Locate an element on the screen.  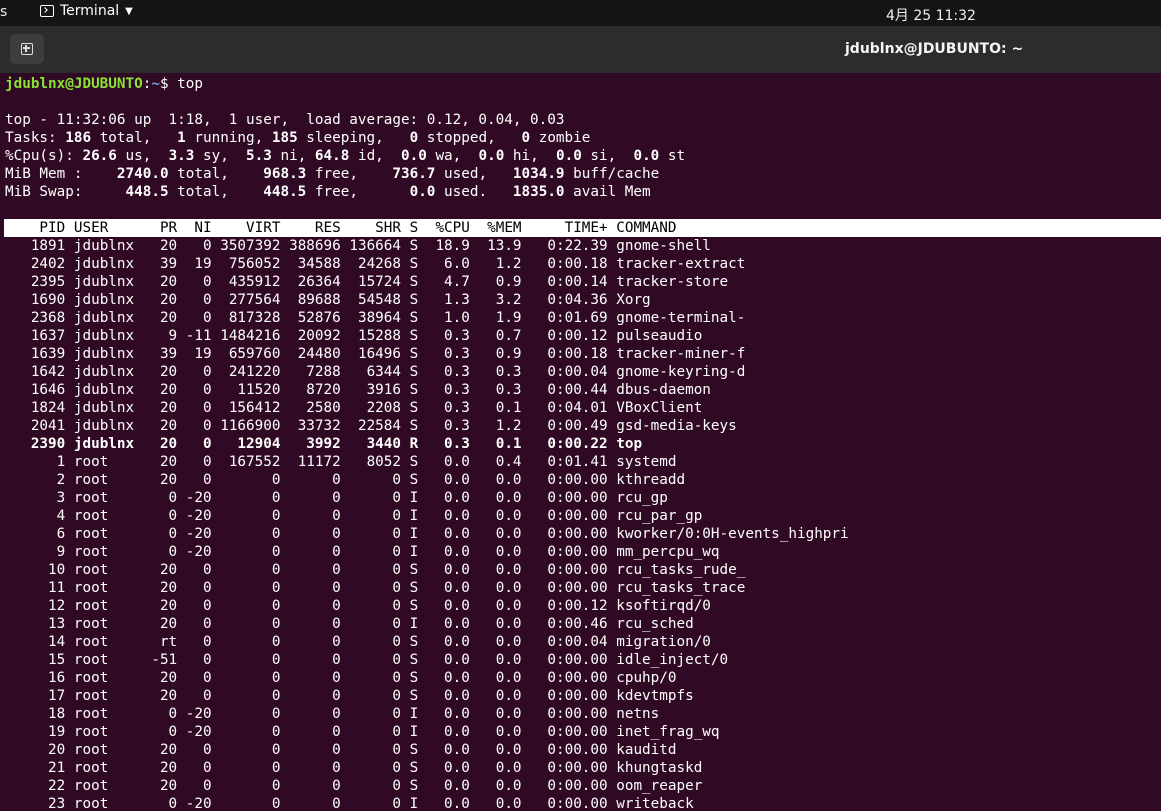
column-header-ni: NI is located at coordinates (194, 228).